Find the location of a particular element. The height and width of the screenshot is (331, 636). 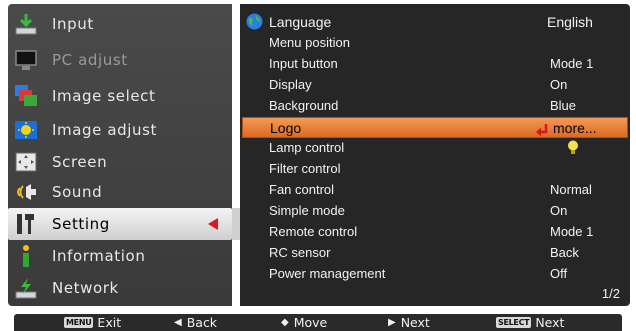

row-value: Blue is located at coordinates (563, 105).